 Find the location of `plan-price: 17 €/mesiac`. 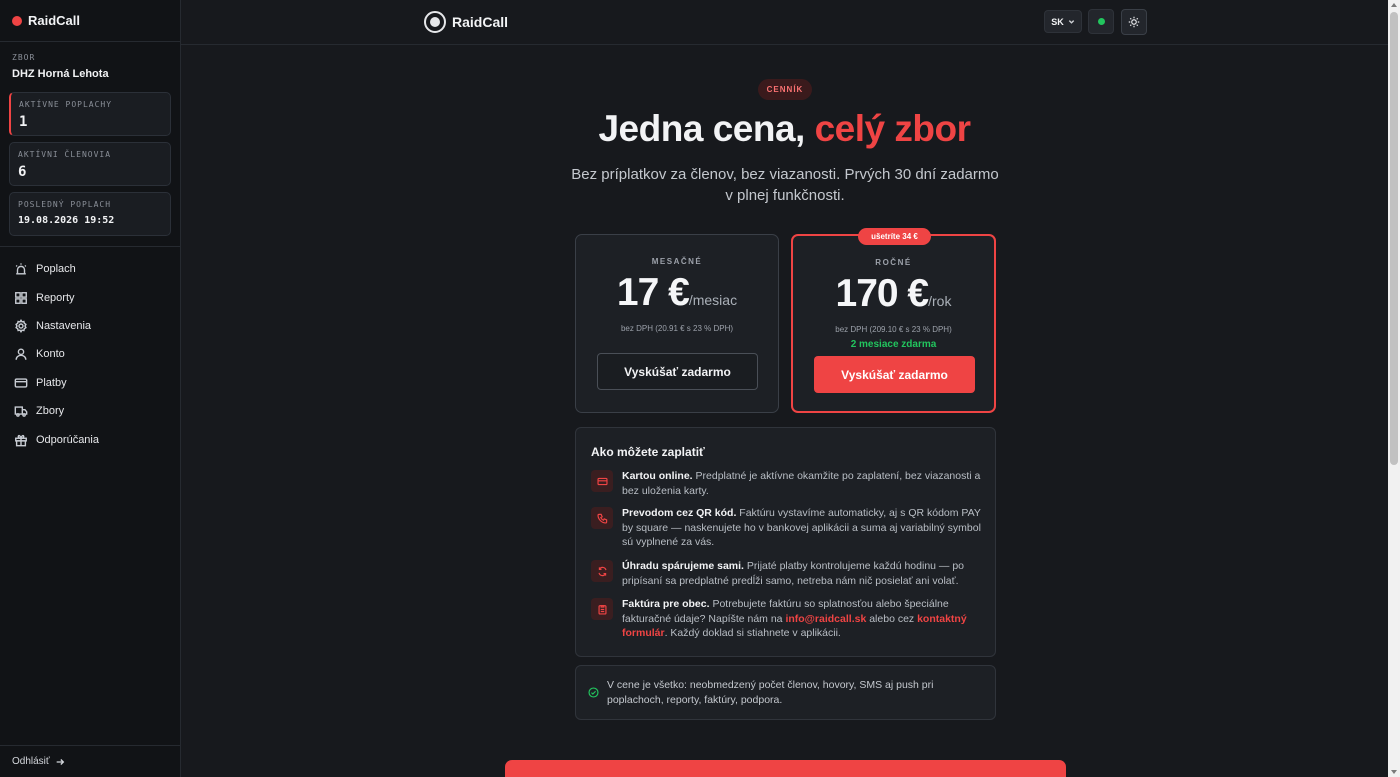

plan-price: 17 €/mesiac is located at coordinates (677, 296).